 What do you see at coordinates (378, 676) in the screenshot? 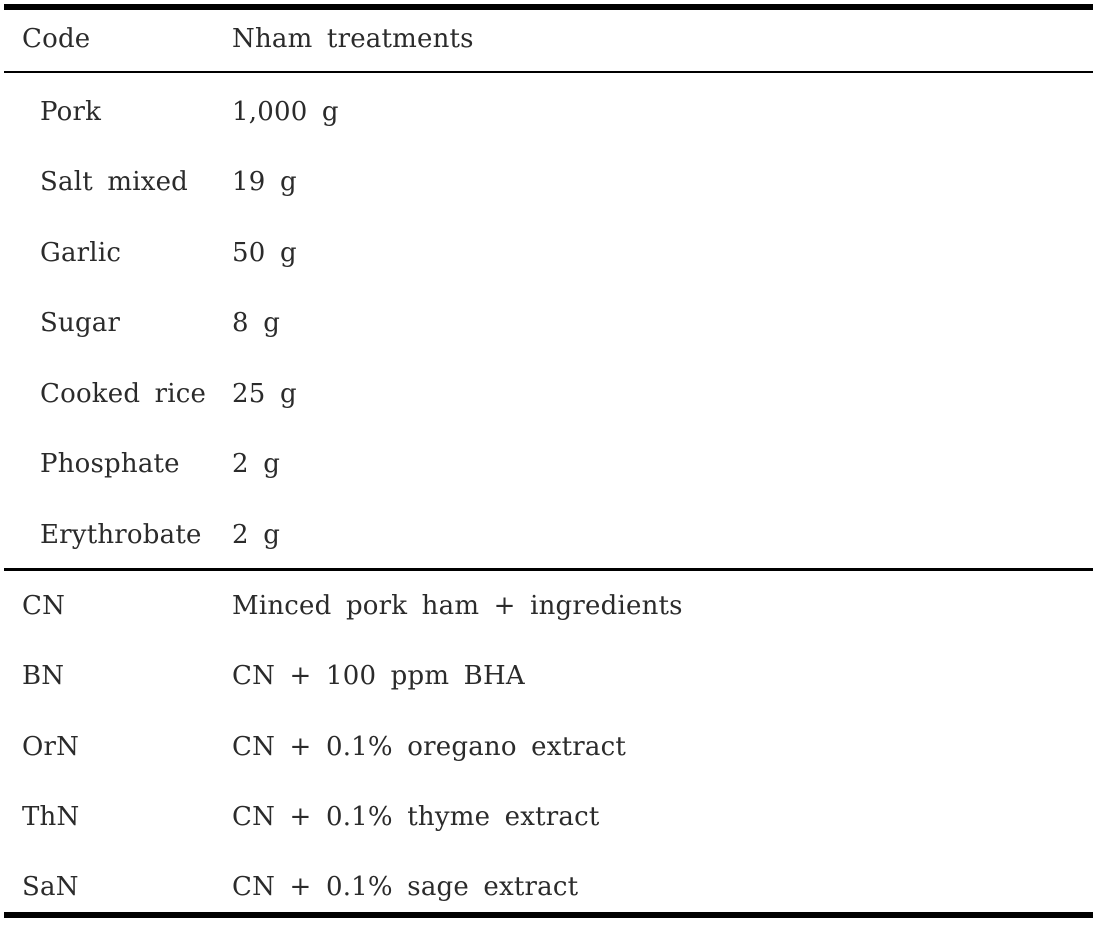
I see `treatment-description: CN + 100 ppm BHA` at bounding box center [378, 676].